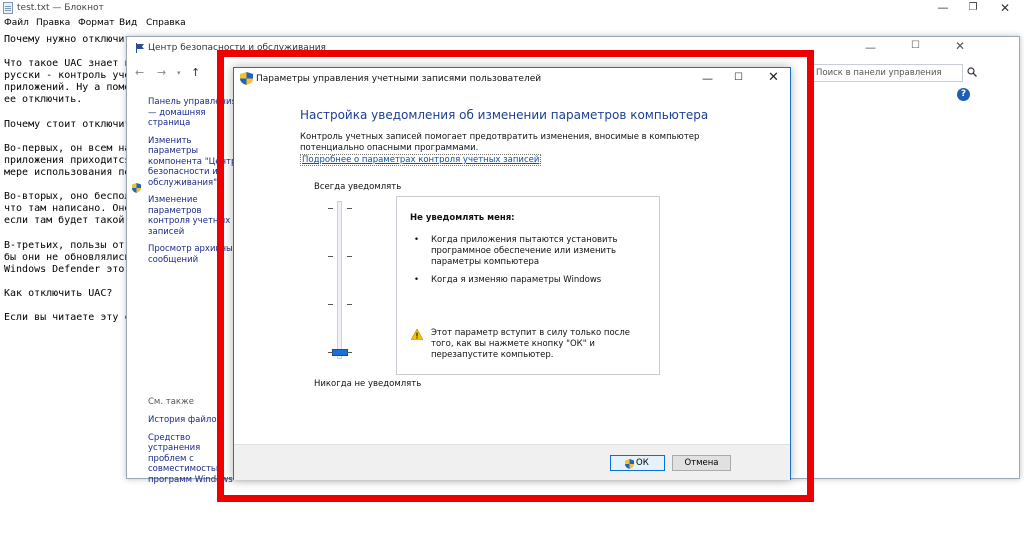 Image resolution: width=1024 pixels, height=548 pixels. What do you see at coordinates (128, 23) in the screenshot?
I see `menu-view: Вид` at bounding box center [128, 23].